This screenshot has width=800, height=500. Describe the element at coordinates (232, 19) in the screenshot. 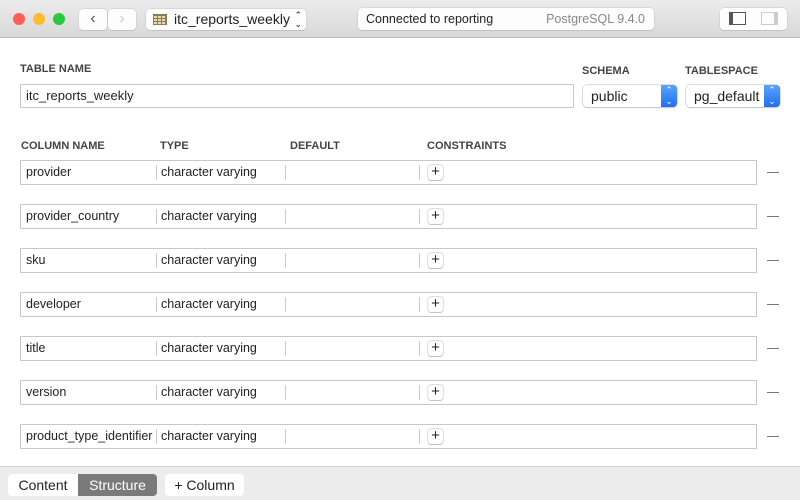

I see `table-selector-label: itc_reports_weekly` at that location.